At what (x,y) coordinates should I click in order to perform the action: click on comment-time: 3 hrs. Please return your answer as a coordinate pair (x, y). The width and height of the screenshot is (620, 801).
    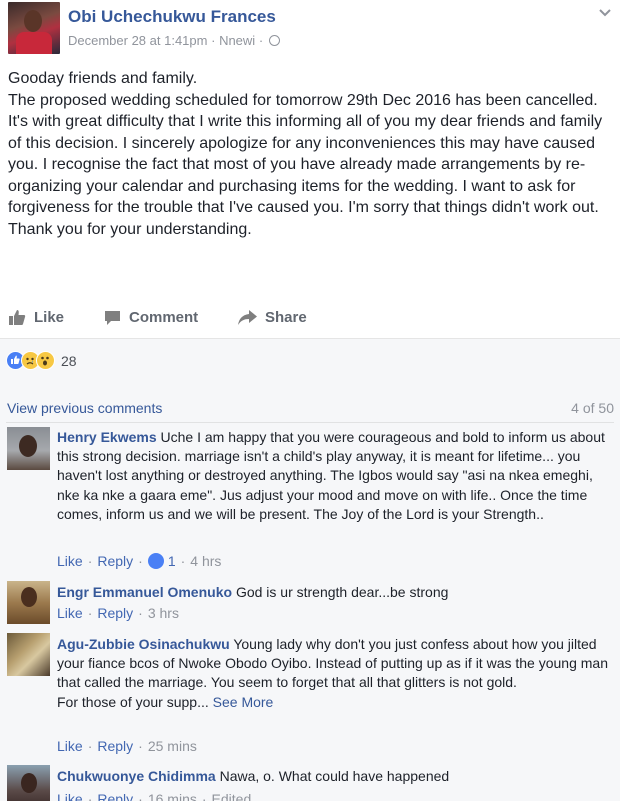
    Looking at the image, I should click on (163, 613).